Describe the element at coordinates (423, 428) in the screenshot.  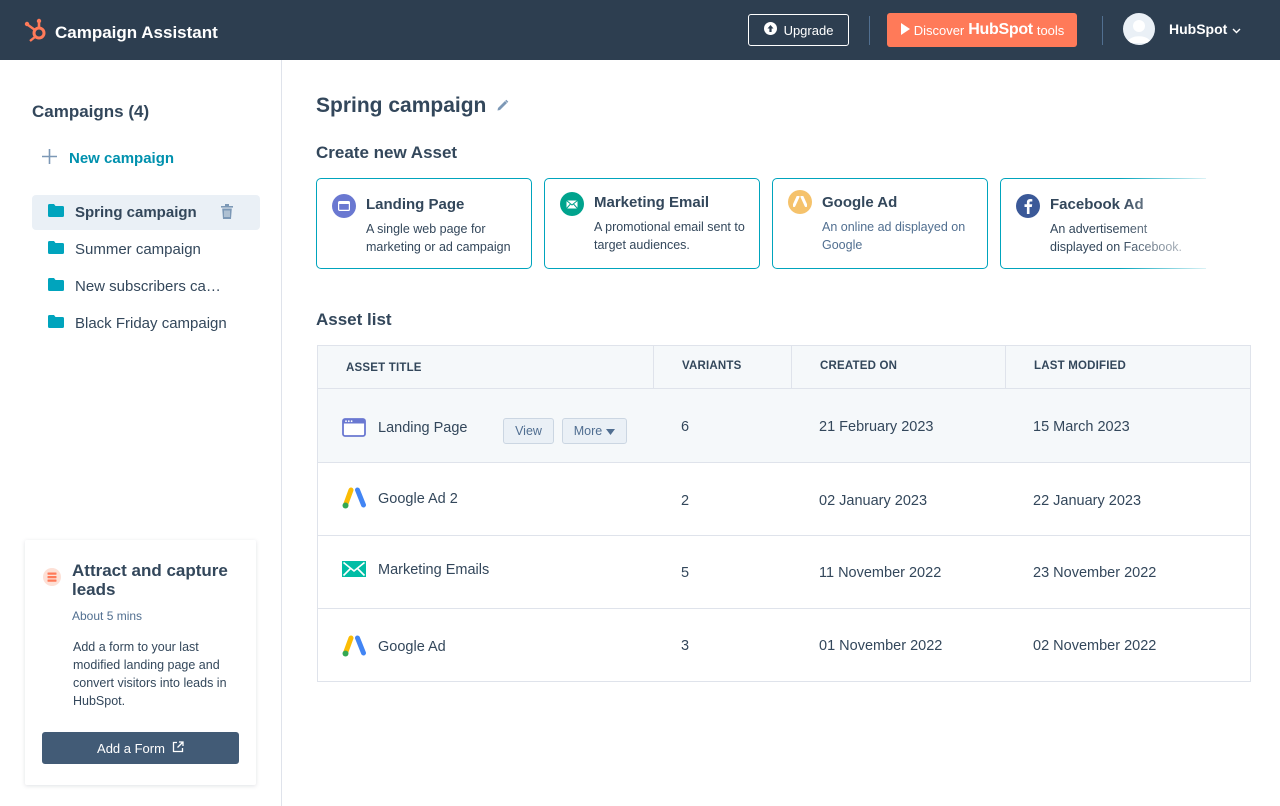
I see `asset-title: Landing Page` at that location.